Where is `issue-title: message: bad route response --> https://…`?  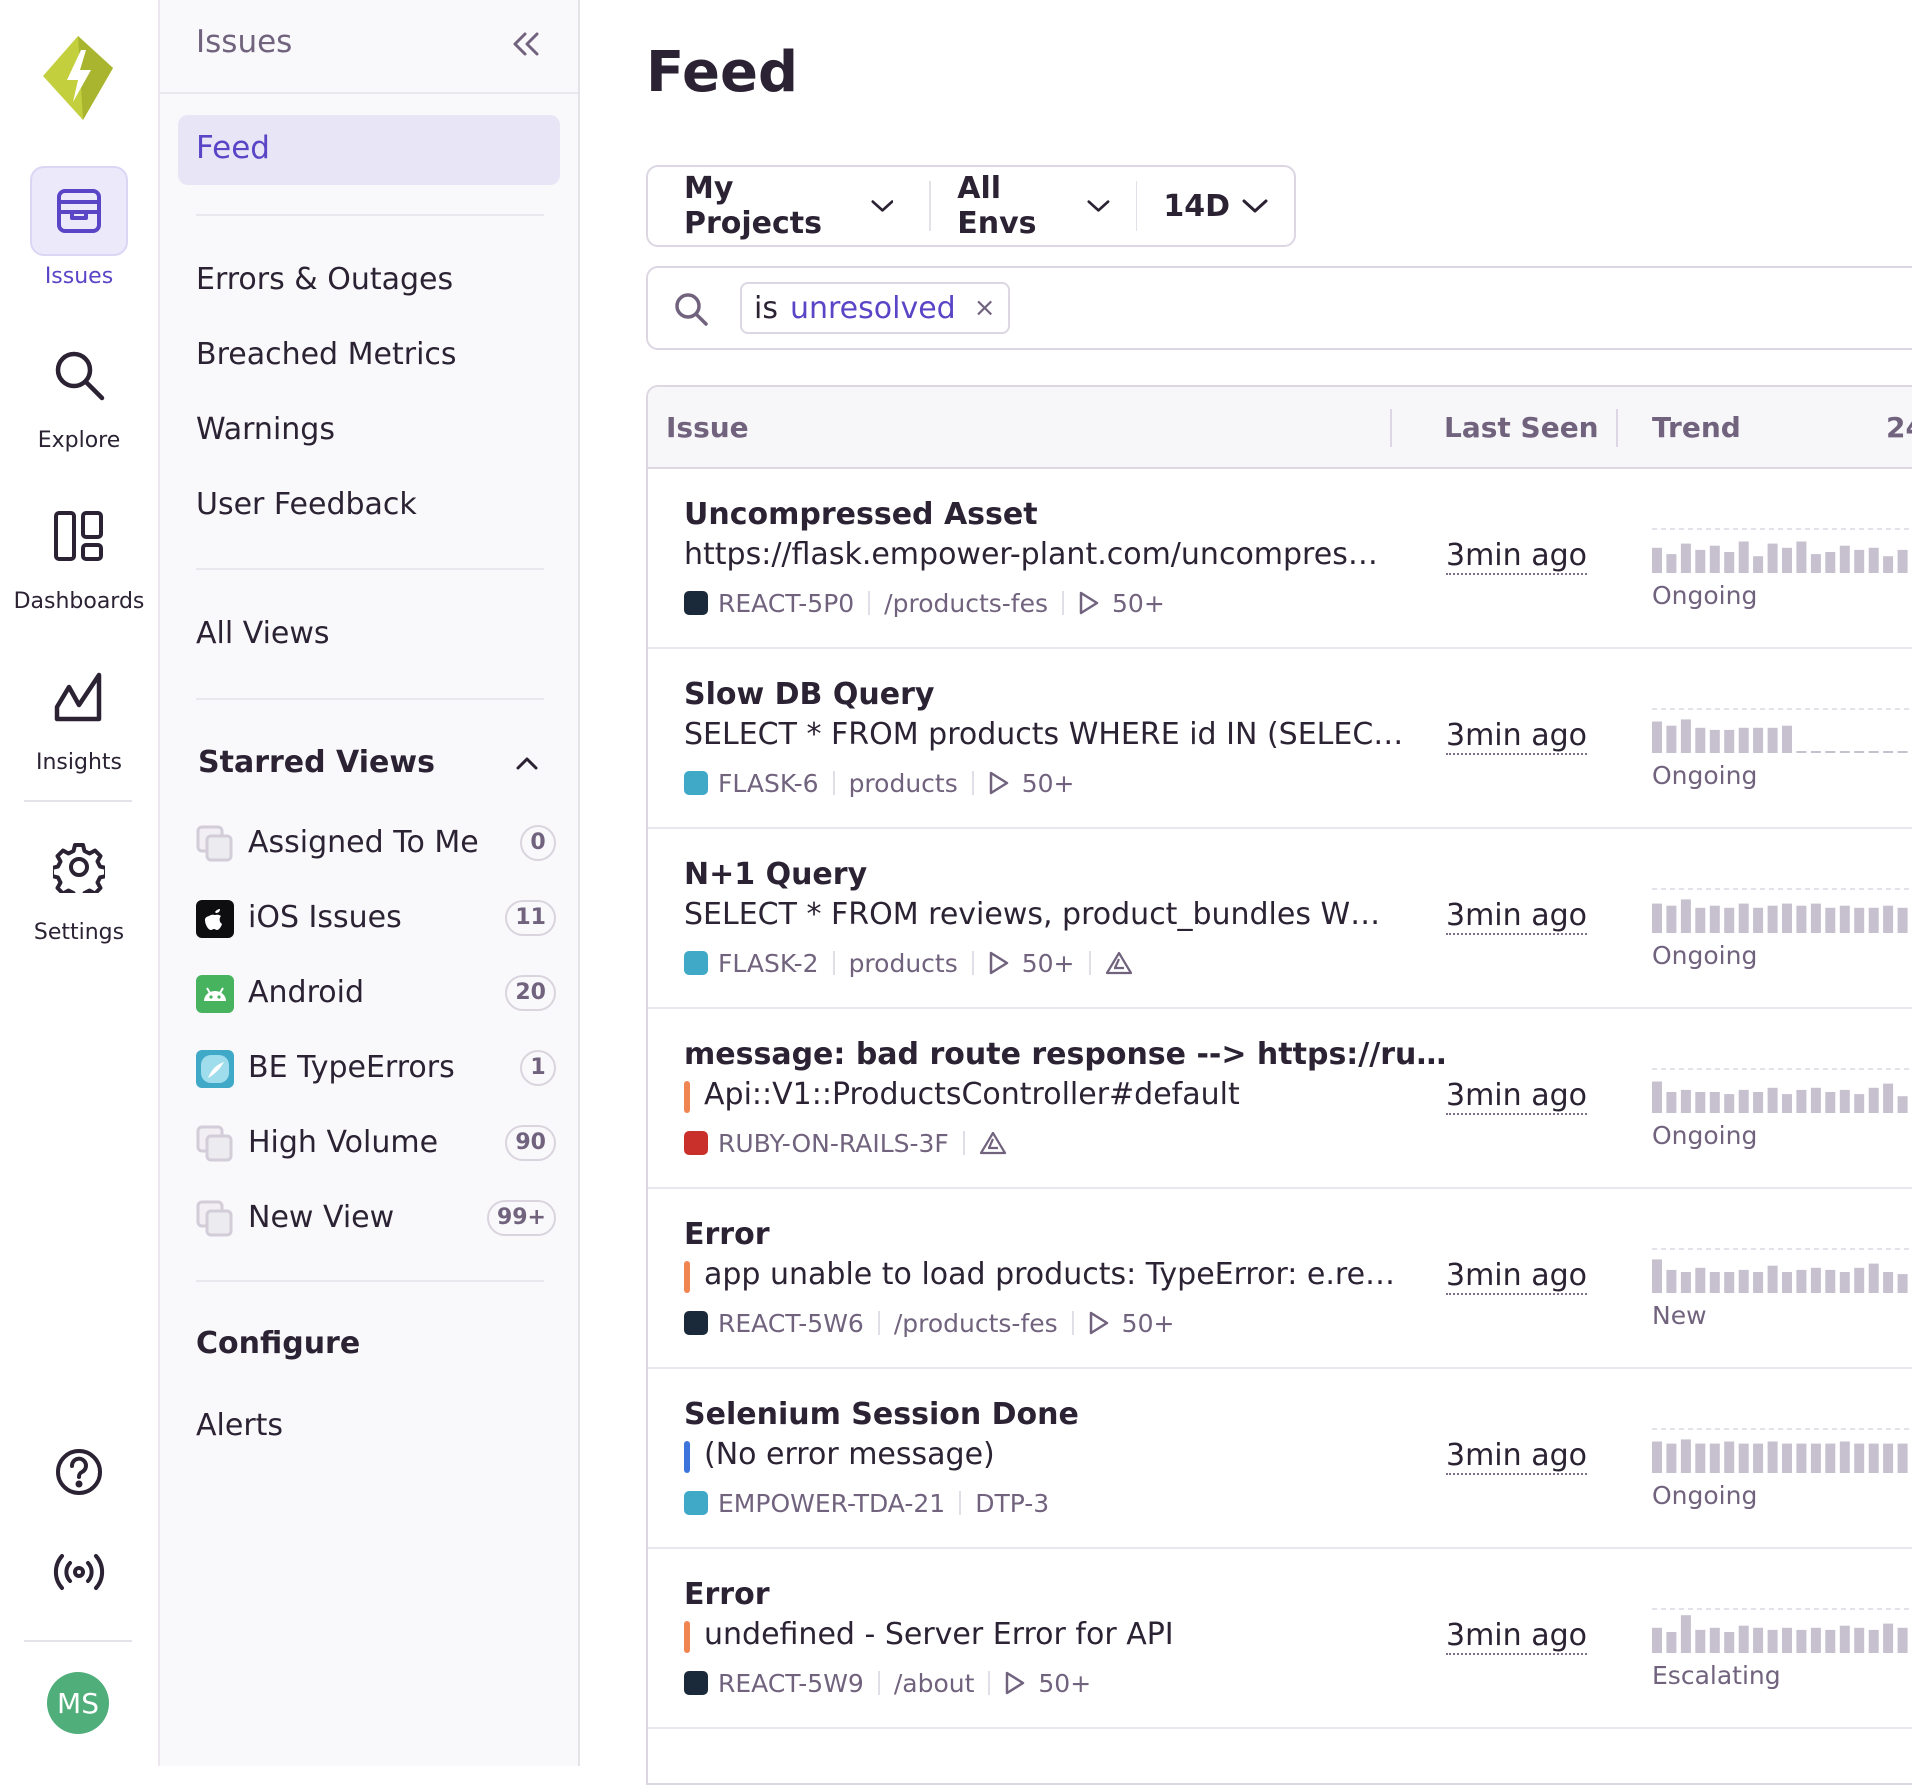 issue-title: message: bad route response --> https://… is located at coordinates (1065, 1054).